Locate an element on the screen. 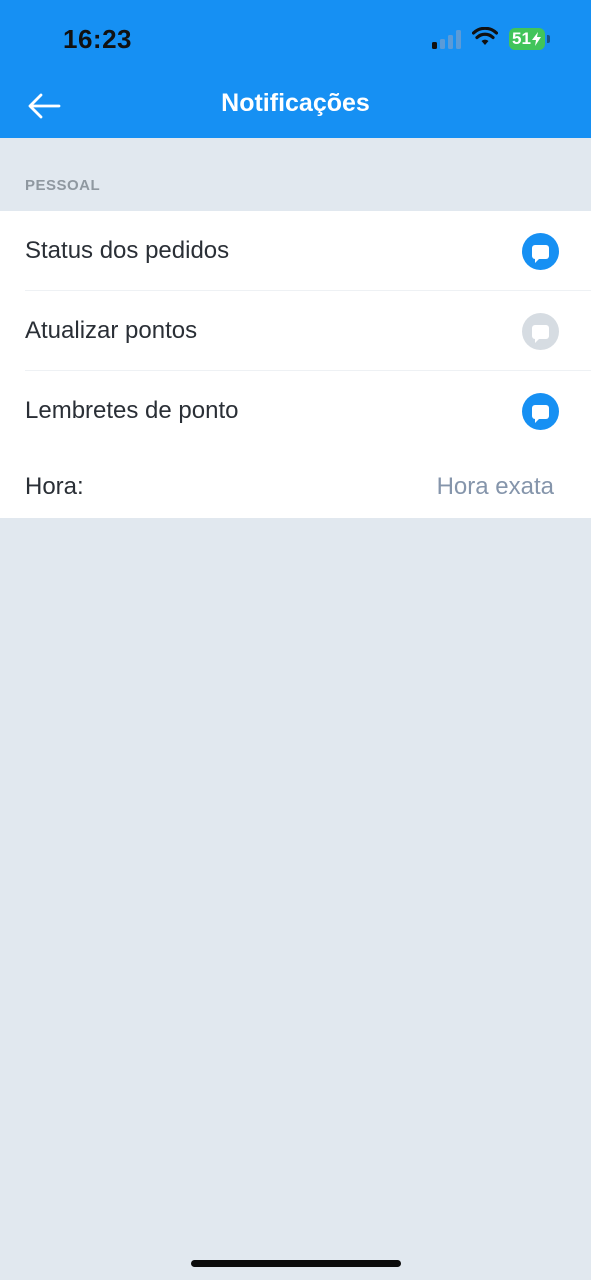  time-label: Hora: is located at coordinates (54, 486).